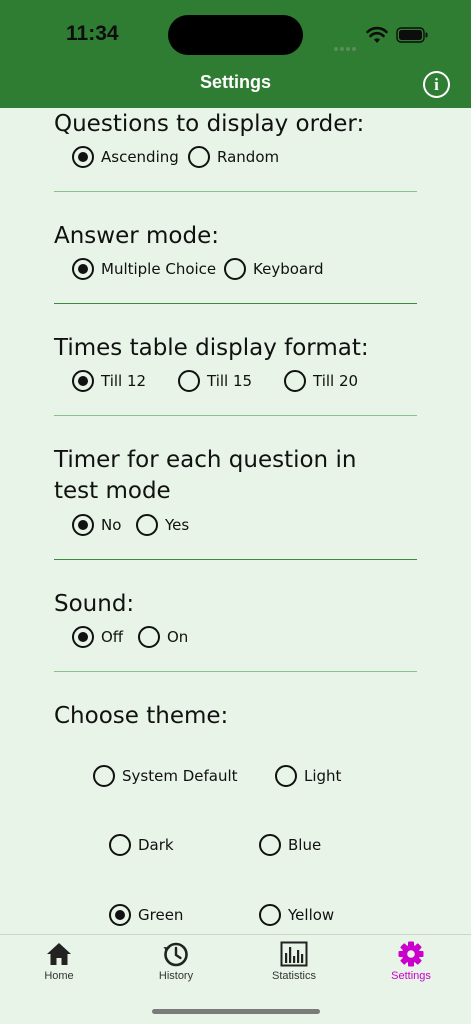 The height and width of the screenshot is (1024, 471). Describe the element at coordinates (161, 915) in the screenshot. I see `radio-label: Green` at that location.